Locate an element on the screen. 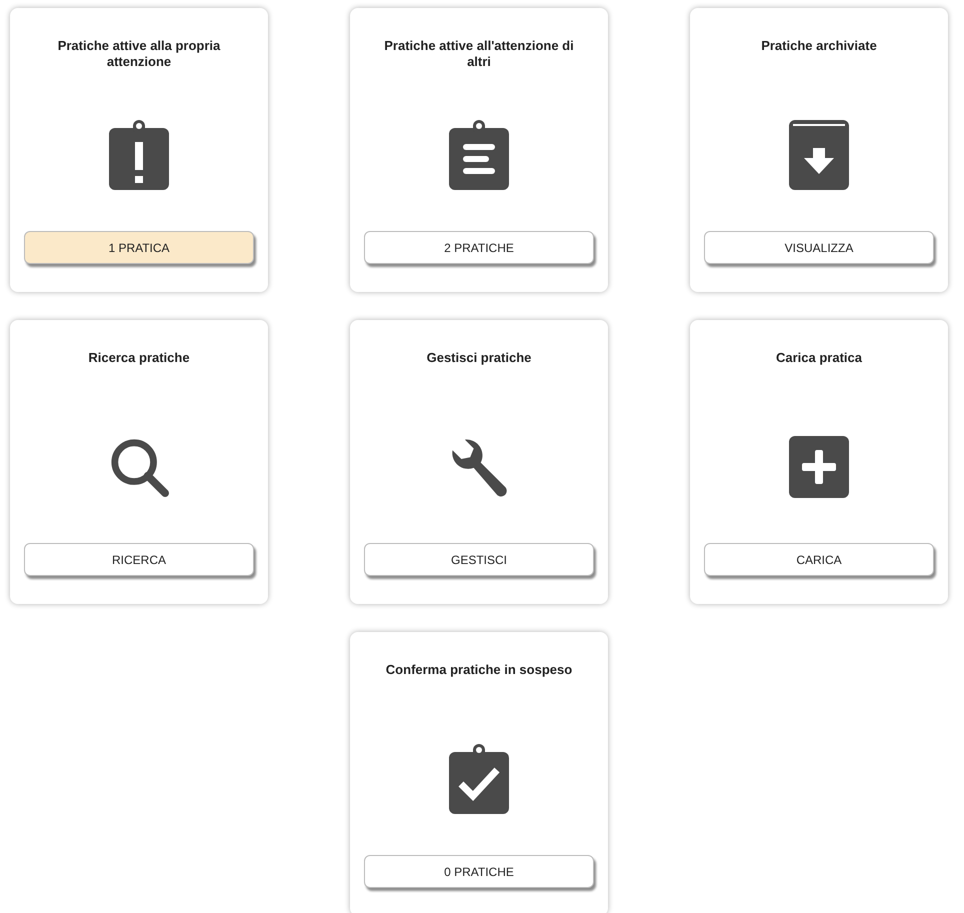 The width and height of the screenshot is (964, 913). action-button: VISUALIZZA is located at coordinates (819, 247).